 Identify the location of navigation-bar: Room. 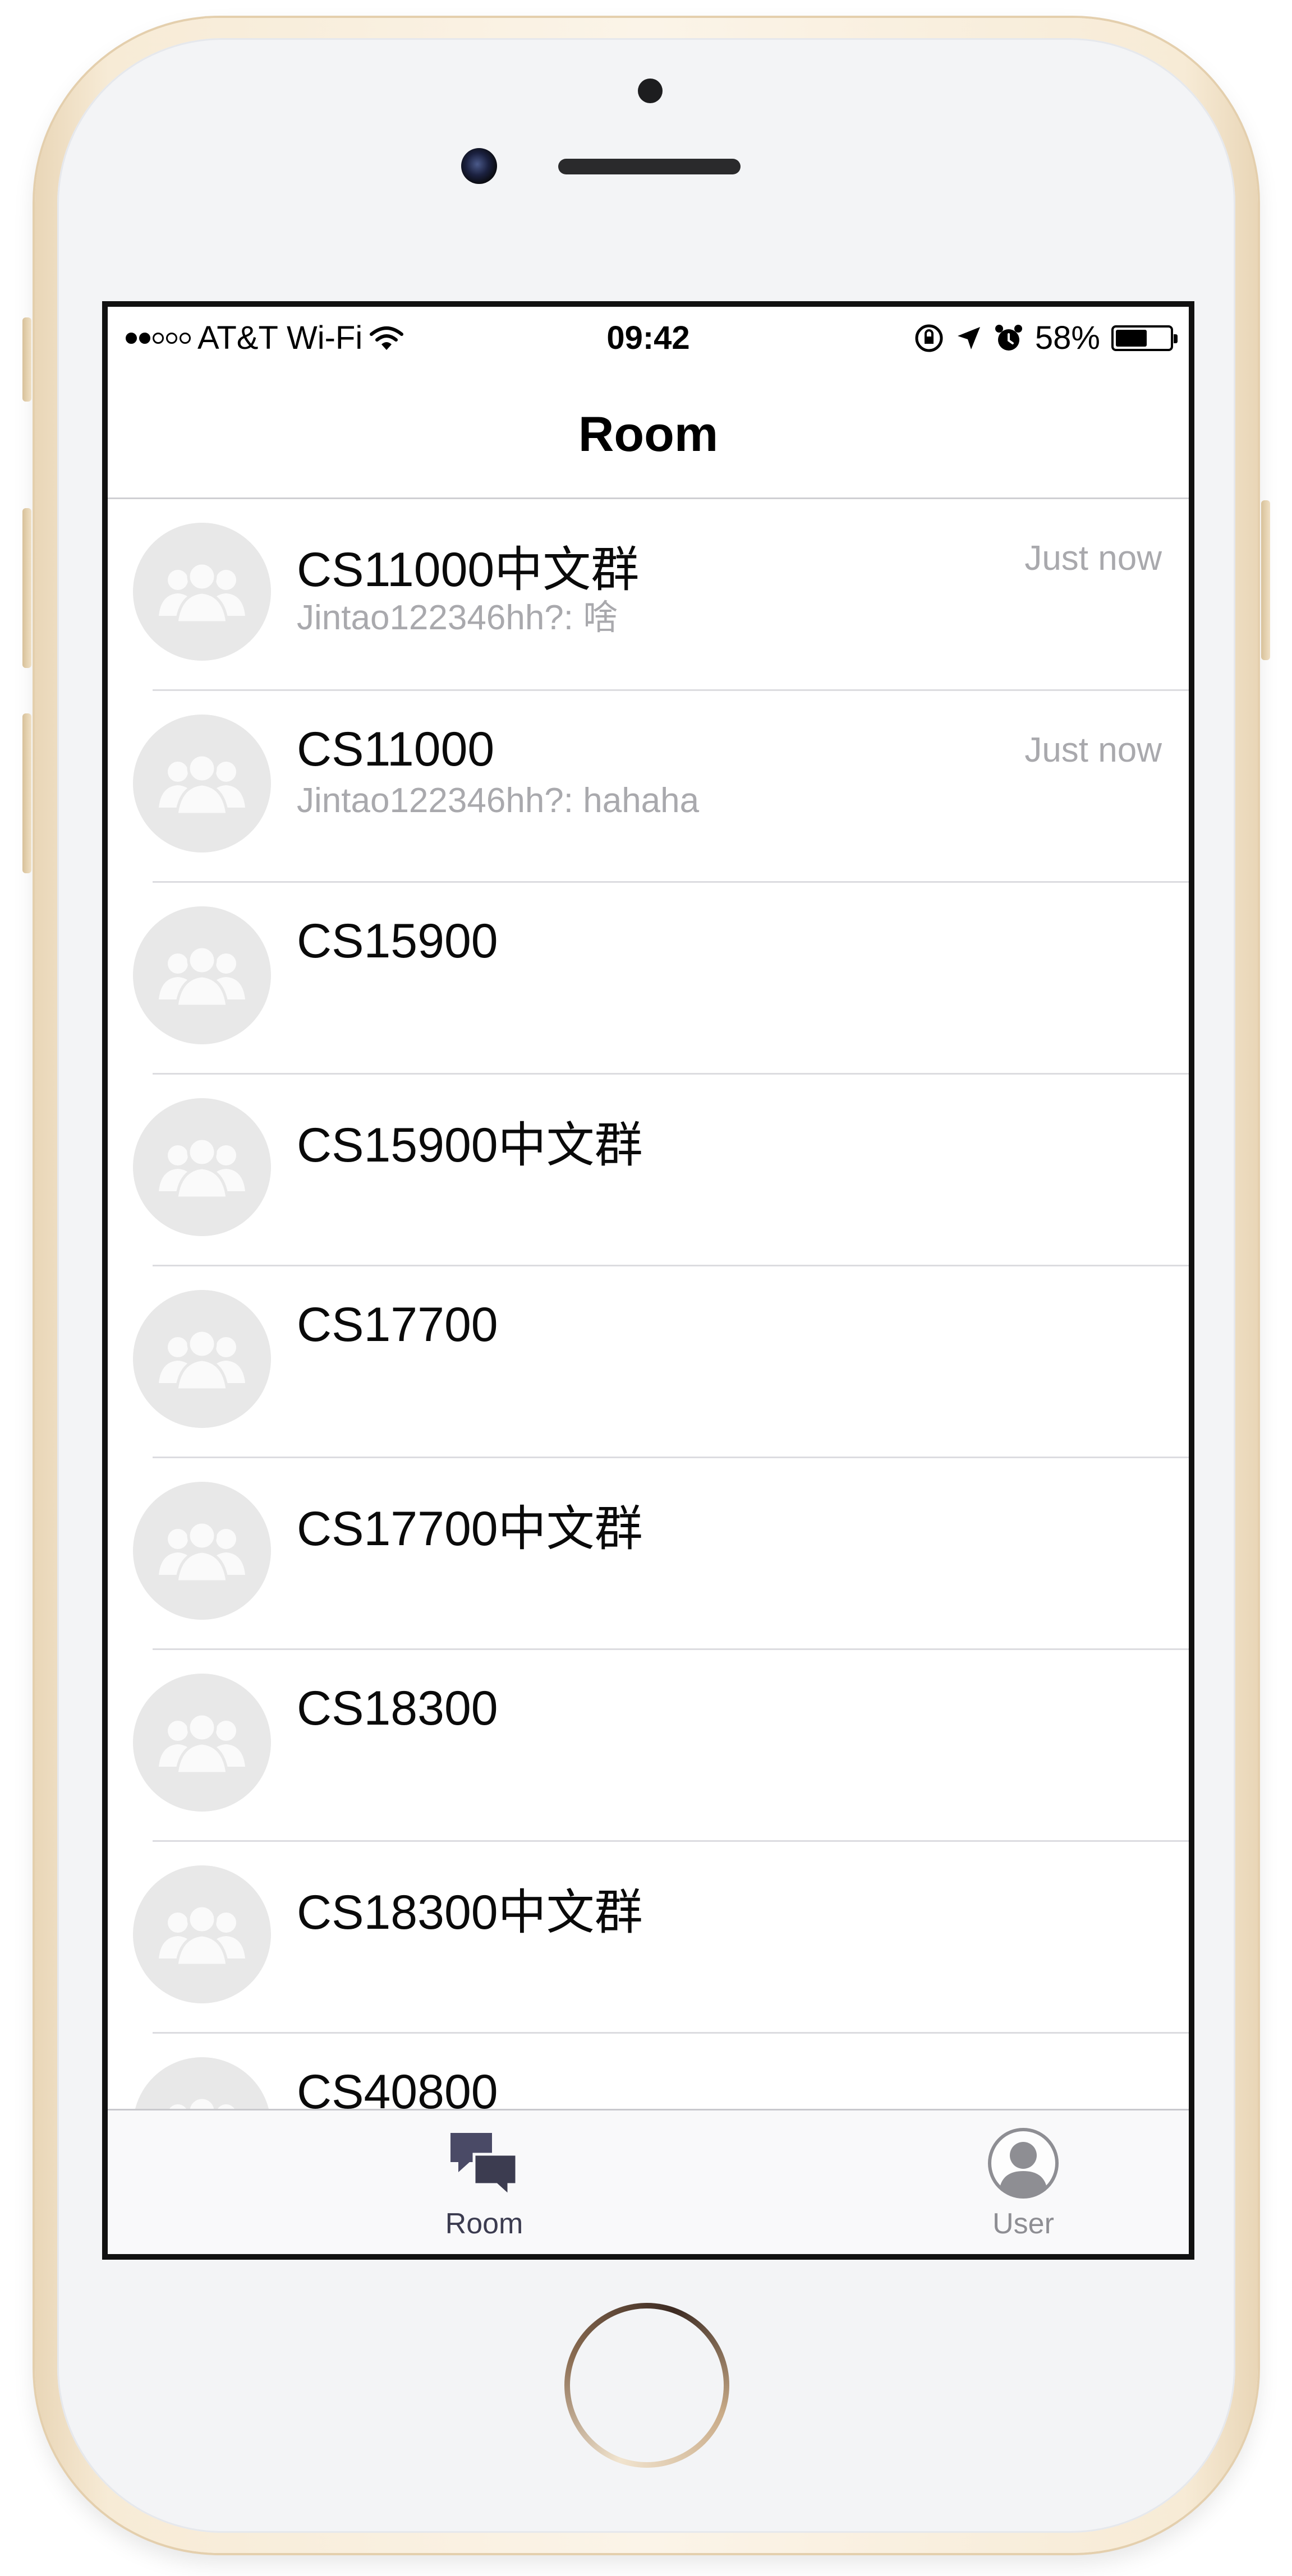
(648, 422).